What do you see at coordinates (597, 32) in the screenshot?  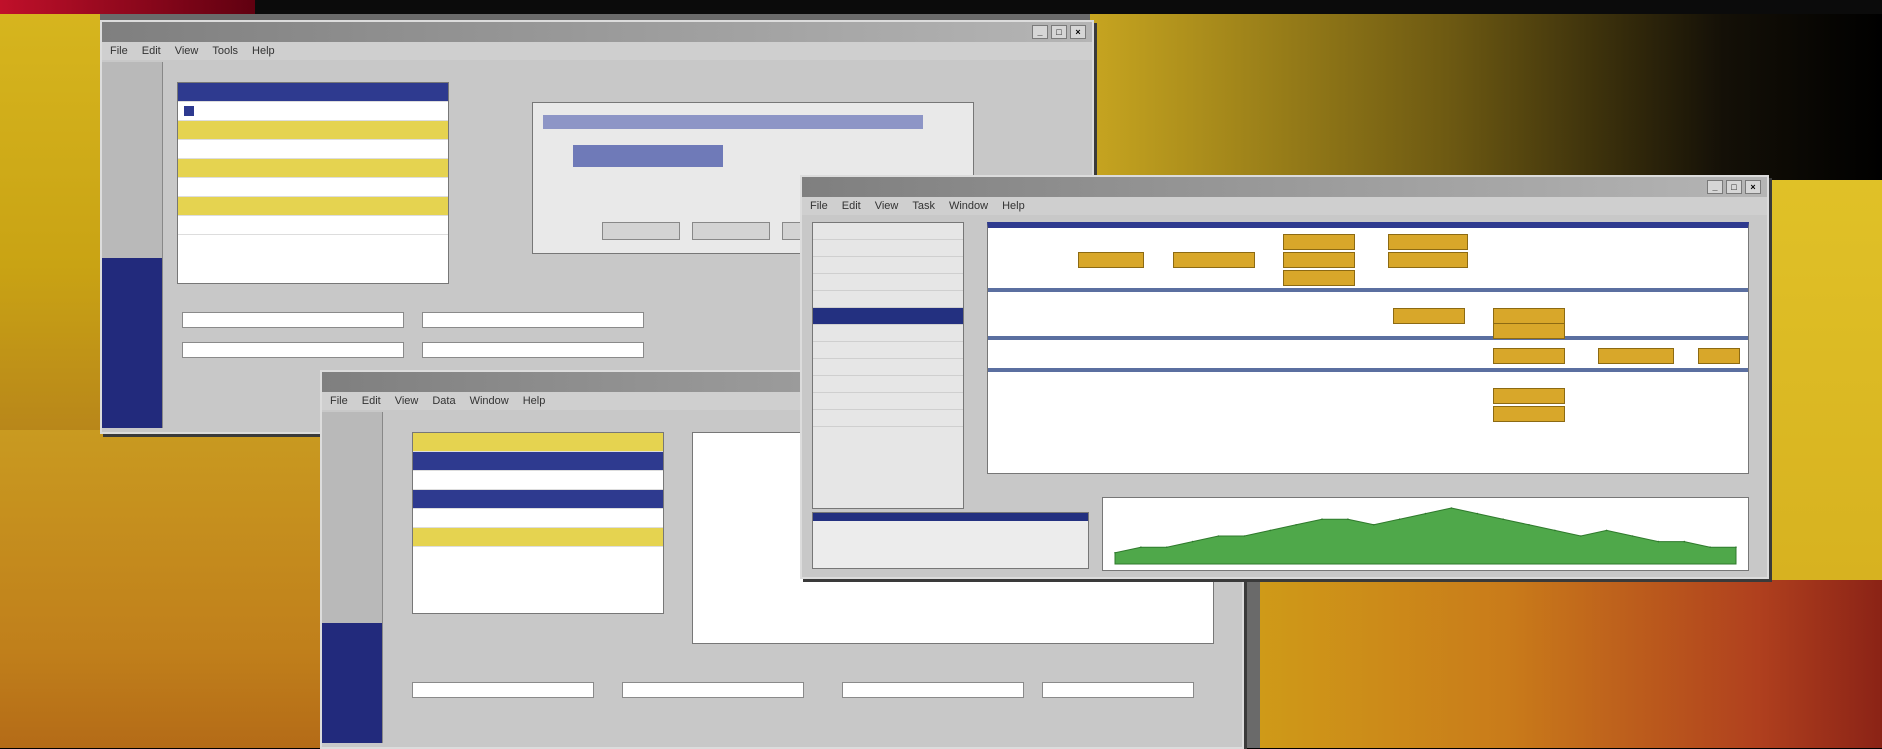 I see `window-back-titlebar: _ □ ×` at bounding box center [597, 32].